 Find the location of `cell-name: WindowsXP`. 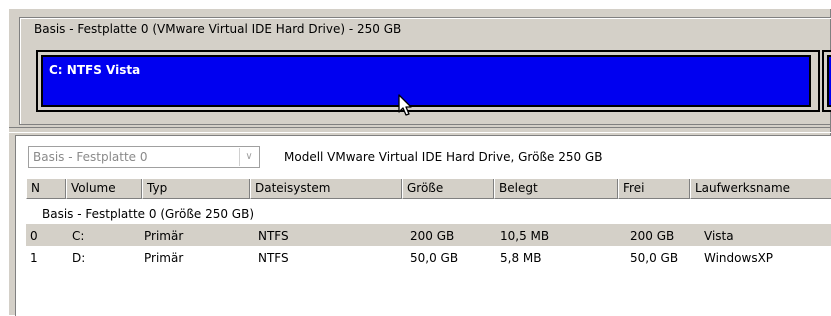

cell-name: WindowsXP is located at coordinates (739, 258).